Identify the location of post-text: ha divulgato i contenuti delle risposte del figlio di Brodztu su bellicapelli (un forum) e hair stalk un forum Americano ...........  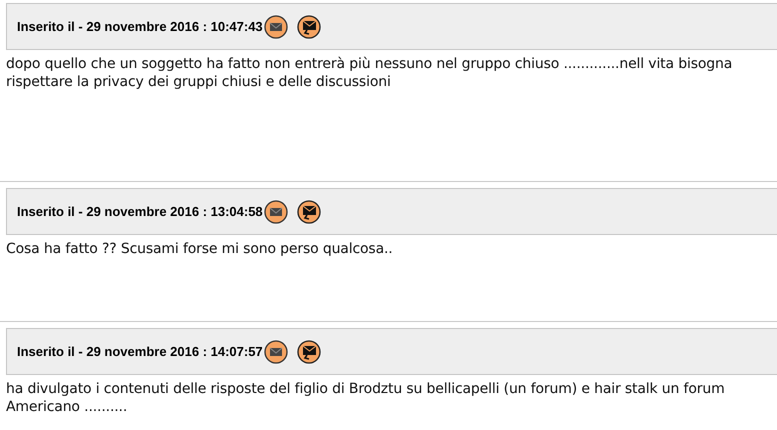
(365, 398).